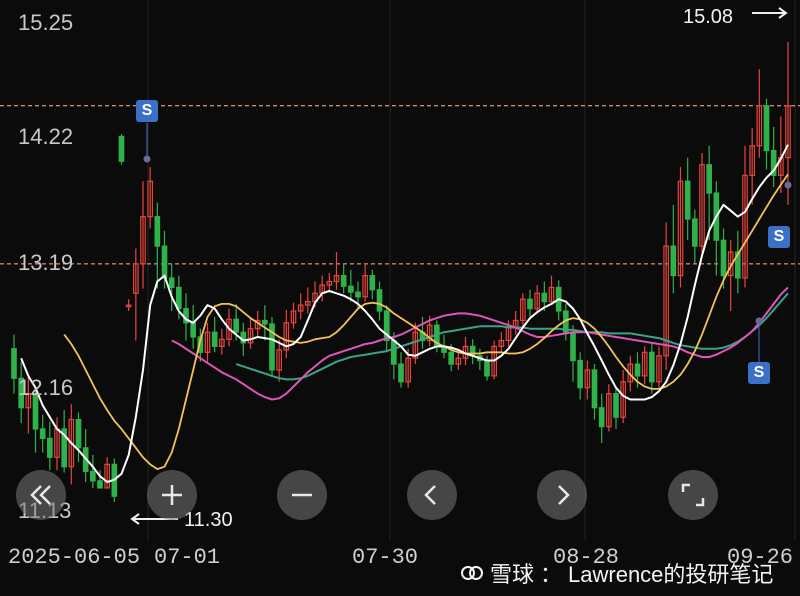 Image resolution: width=800 pixels, height=596 pixels. I want to click on zoom-out-button, so click(302, 495).